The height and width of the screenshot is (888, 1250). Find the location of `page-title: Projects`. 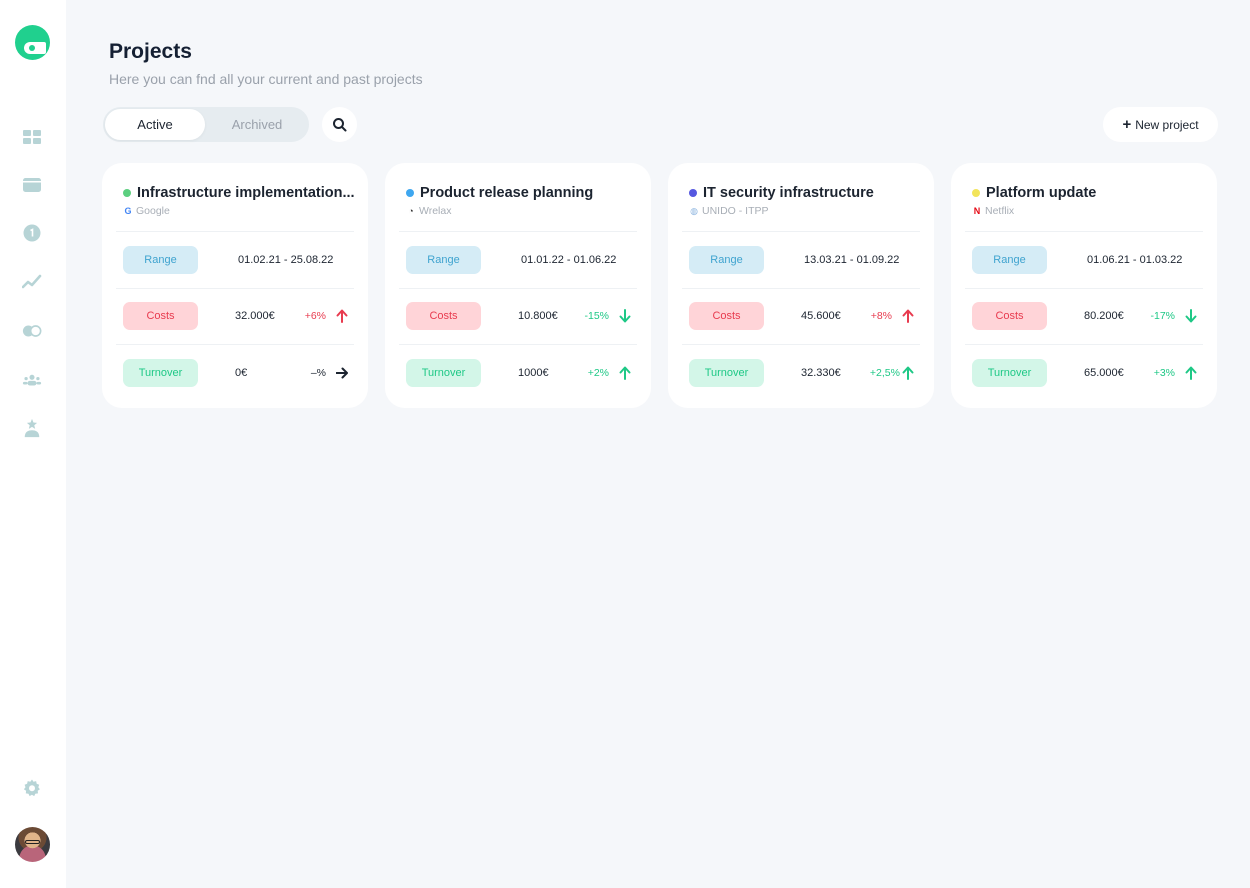

page-title: Projects is located at coordinates (150, 51).